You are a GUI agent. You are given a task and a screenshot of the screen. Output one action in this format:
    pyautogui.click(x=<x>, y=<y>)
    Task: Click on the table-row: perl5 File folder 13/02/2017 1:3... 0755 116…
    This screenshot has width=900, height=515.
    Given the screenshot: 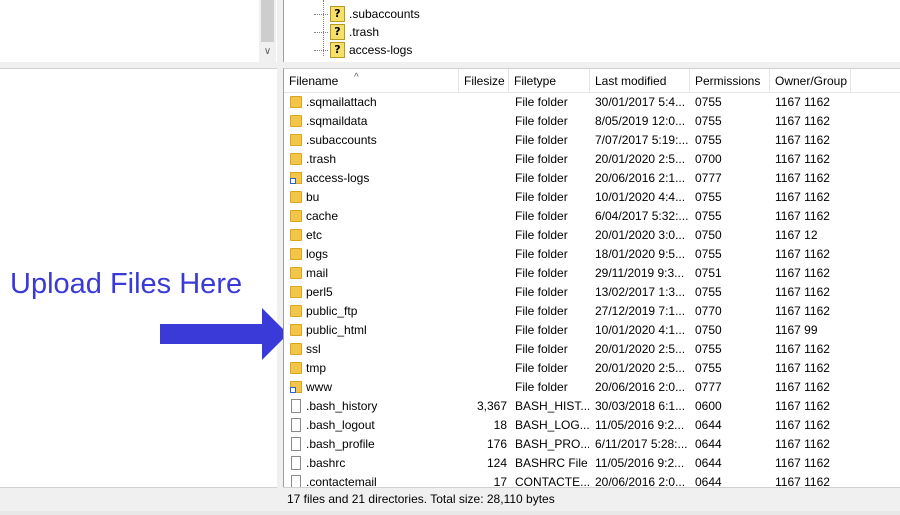 What is the action you would take?
    pyautogui.click(x=592, y=292)
    